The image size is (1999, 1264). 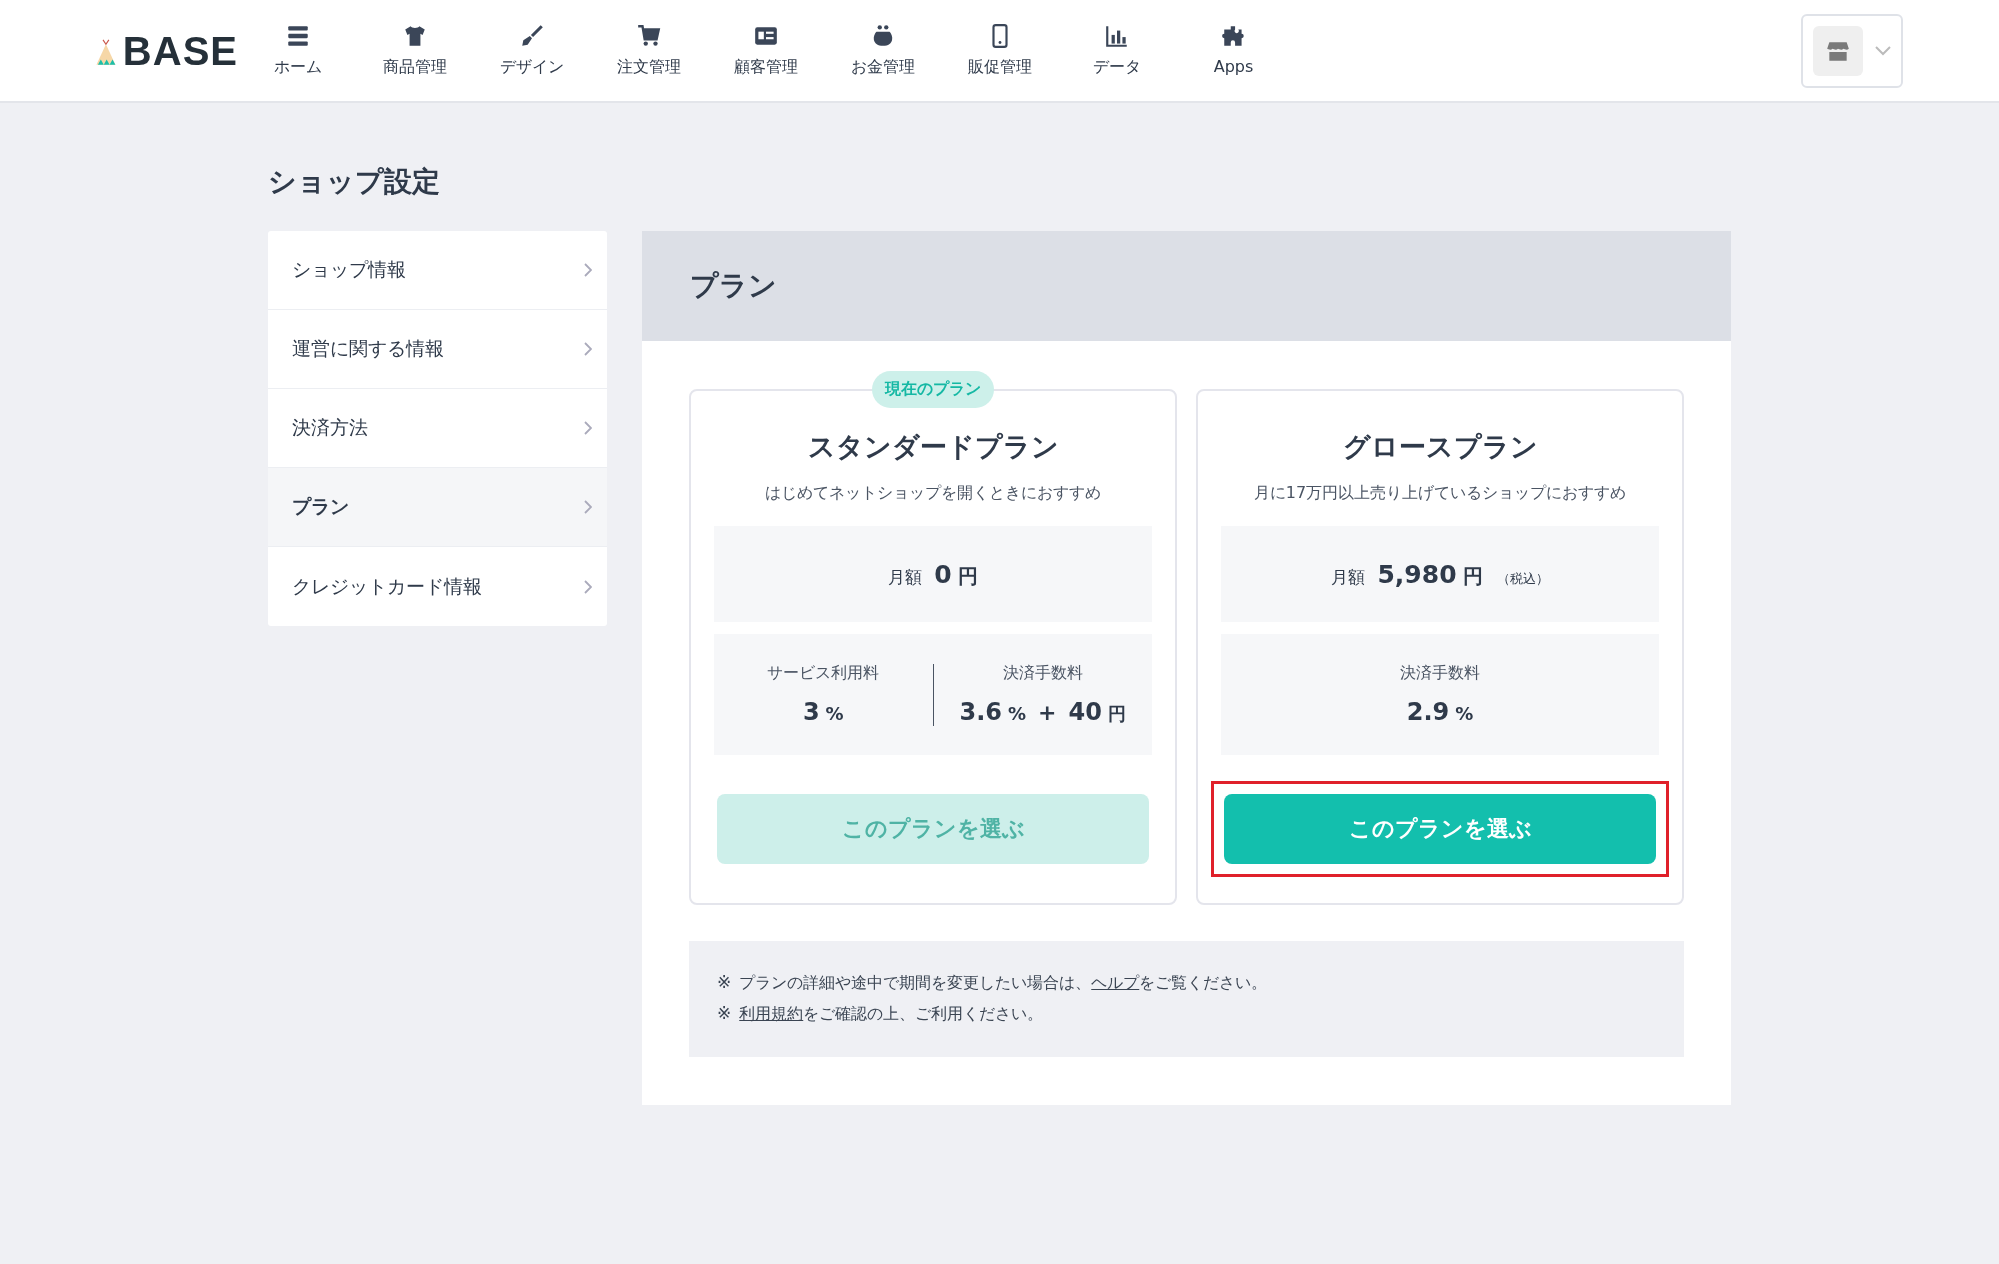 I want to click on plan-description: はじめてネットショップを開くときにおすすめ, so click(x=933, y=493).